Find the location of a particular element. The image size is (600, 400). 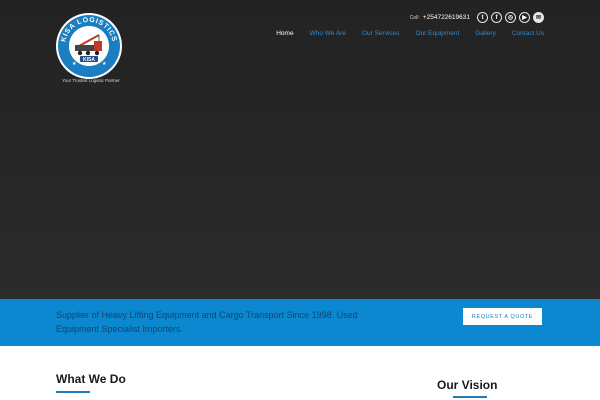

phone-number: +254722619631 is located at coordinates (446, 17).